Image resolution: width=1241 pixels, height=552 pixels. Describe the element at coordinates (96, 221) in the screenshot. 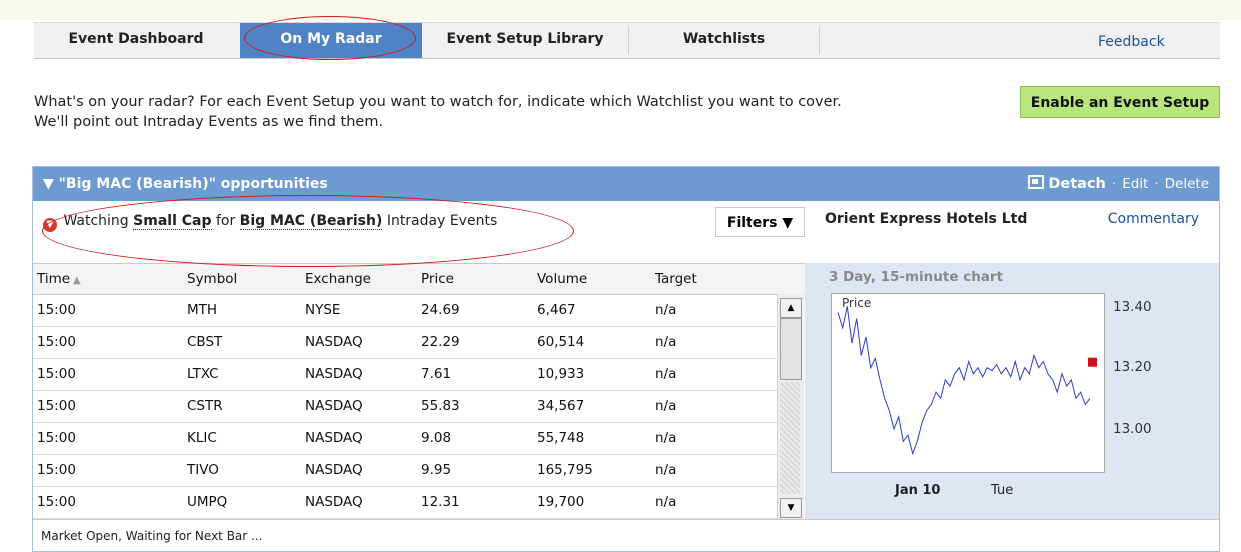

I see `watching-prefix: Watching` at that location.